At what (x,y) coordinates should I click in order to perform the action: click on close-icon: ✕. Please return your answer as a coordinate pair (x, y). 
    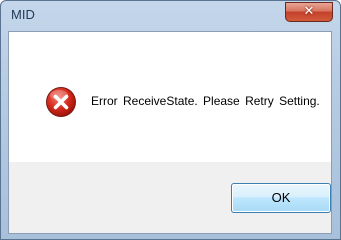
    Looking at the image, I should click on (309, 11).